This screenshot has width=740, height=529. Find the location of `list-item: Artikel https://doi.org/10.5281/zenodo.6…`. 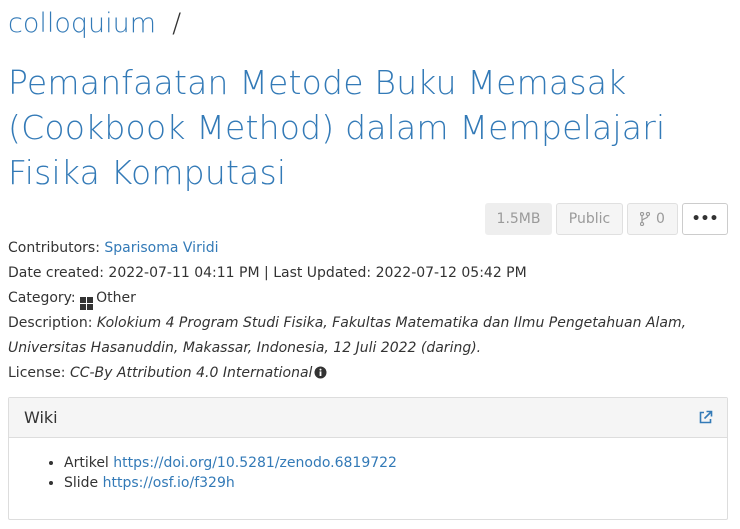

list-item: Artikel https://doi.org/10.5281/zenodo.6… is located at coordinates (388, 463).